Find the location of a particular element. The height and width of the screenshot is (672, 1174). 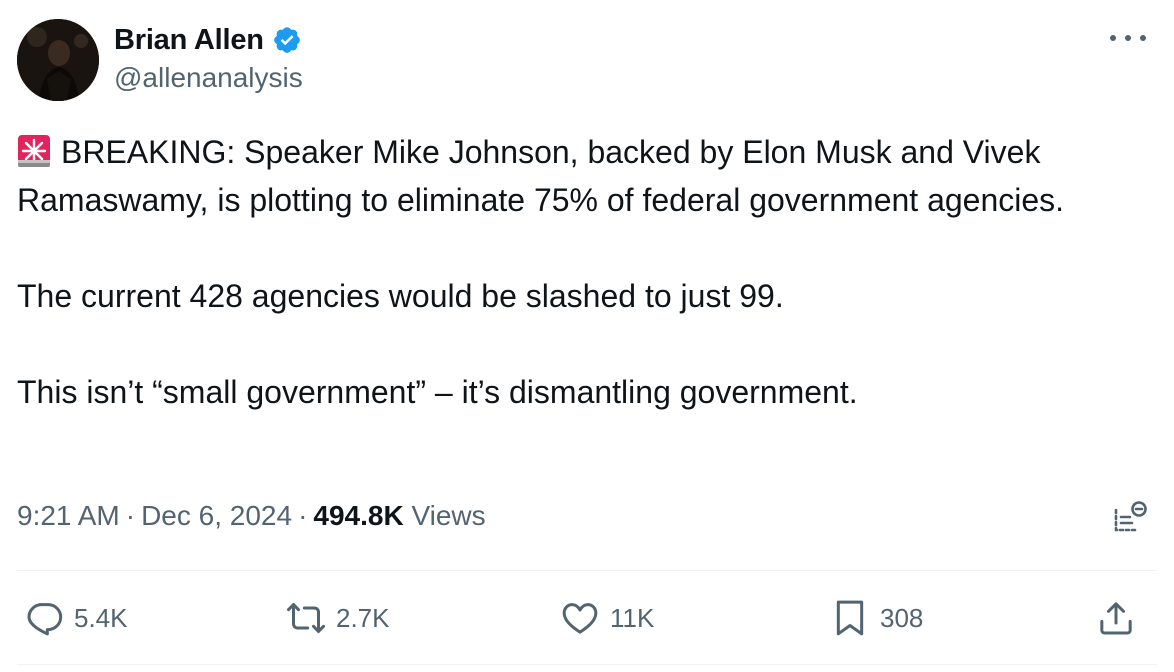

more-options-button is located at coordinates (1128, 38).